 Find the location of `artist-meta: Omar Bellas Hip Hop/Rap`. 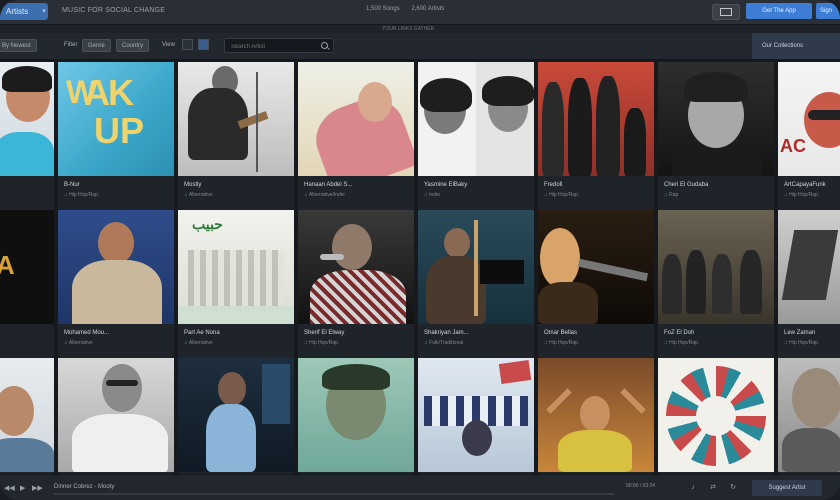

artist-meta: Omar Bellas Hip Hop/Rap is located at coordinates (596, 341).